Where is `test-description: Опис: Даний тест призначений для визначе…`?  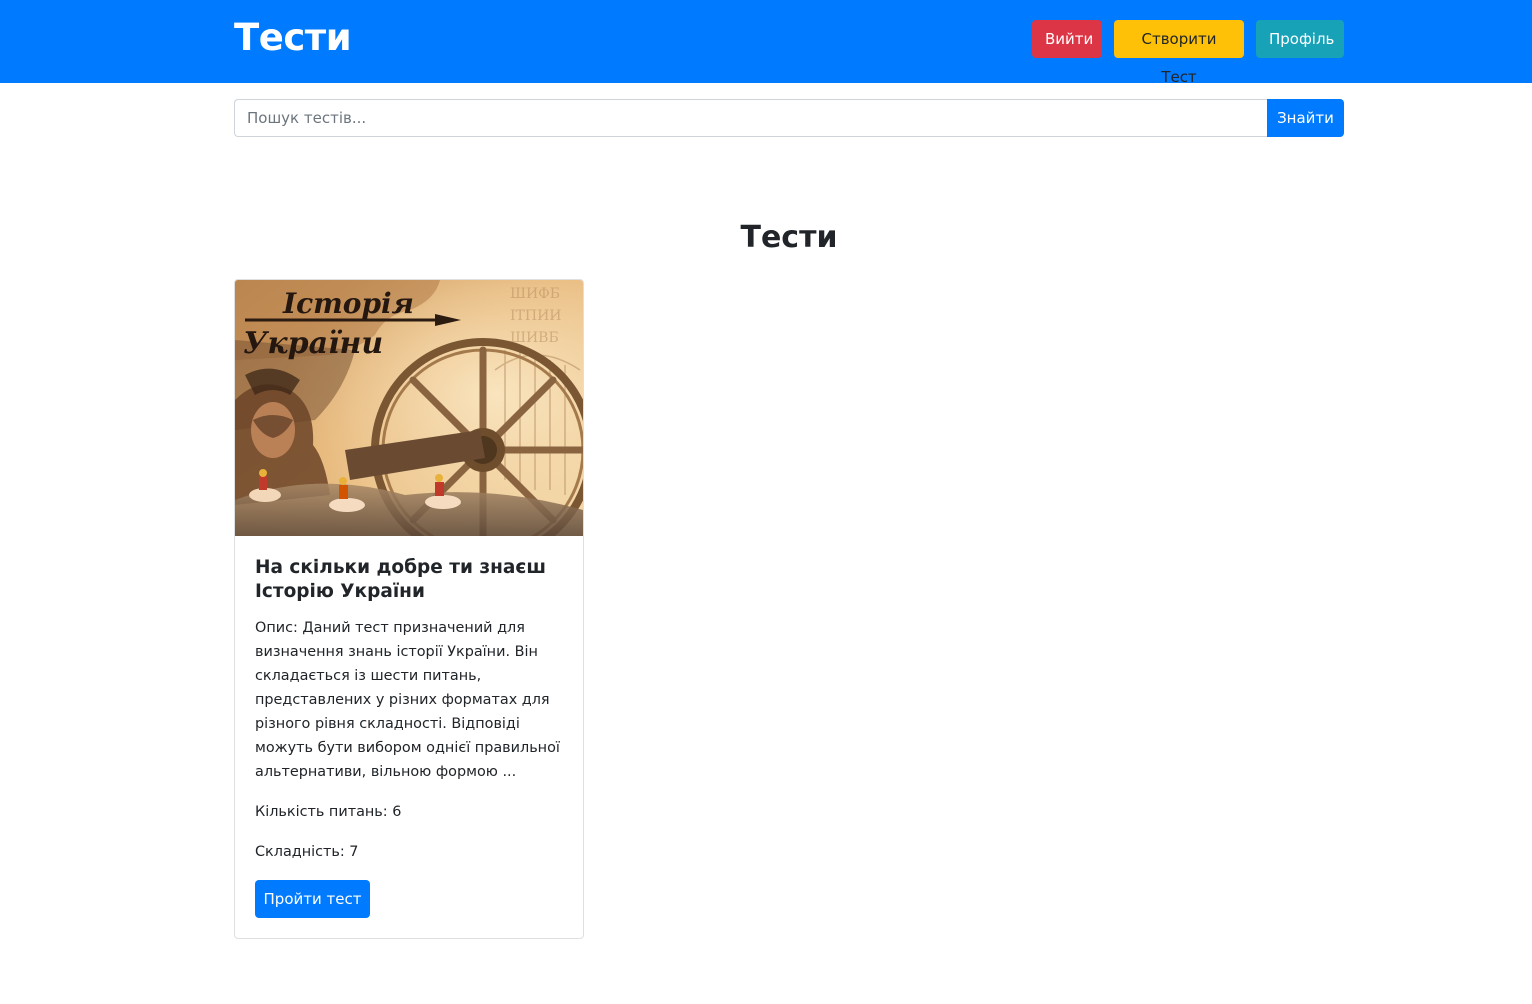 test-description: Опис: Даний тест призначений для визначе… is located at coordinates (407, 700).